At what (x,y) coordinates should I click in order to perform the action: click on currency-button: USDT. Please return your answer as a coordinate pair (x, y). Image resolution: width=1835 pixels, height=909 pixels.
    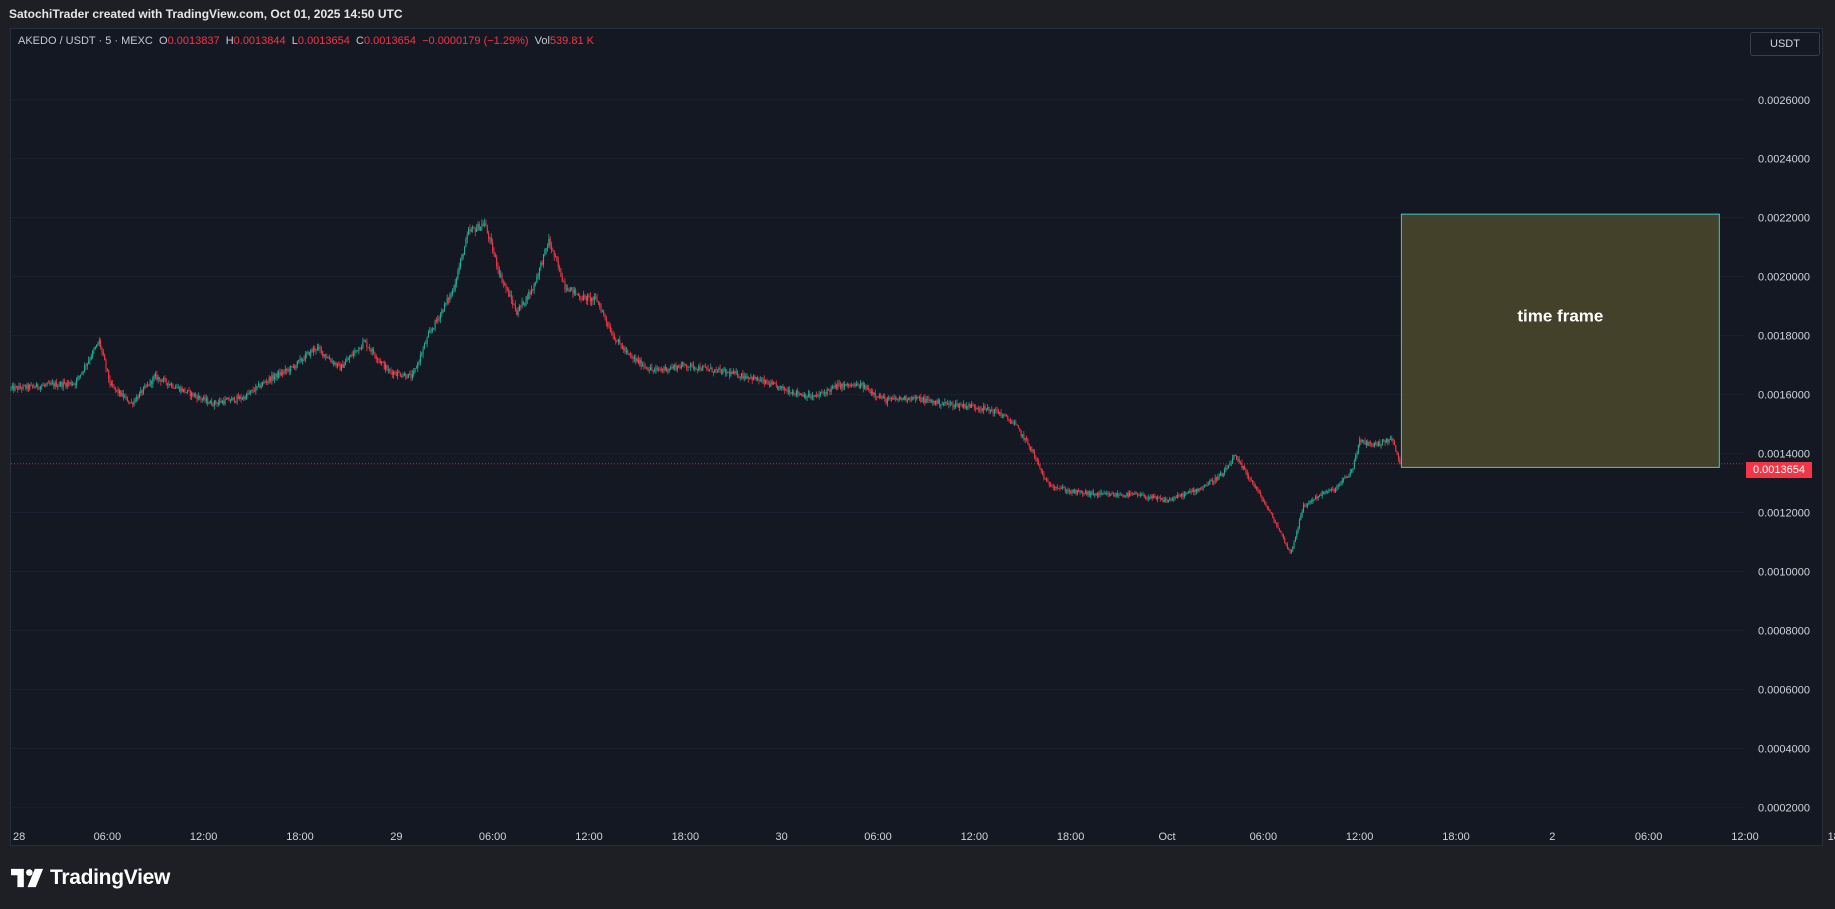
    Looking at the image, I should click on (1785, 44).